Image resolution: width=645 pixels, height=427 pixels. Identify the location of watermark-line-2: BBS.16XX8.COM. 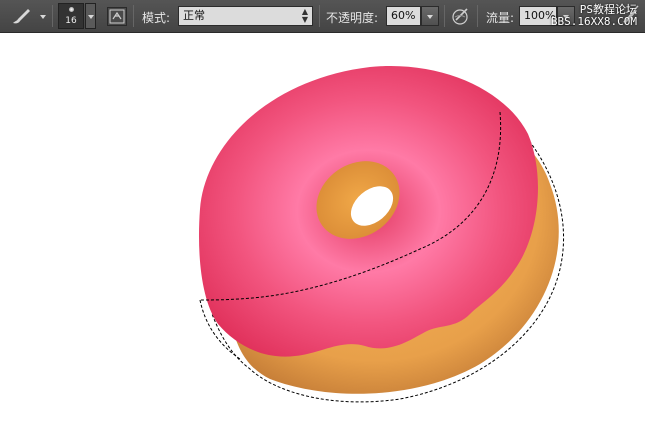
(593, 21).